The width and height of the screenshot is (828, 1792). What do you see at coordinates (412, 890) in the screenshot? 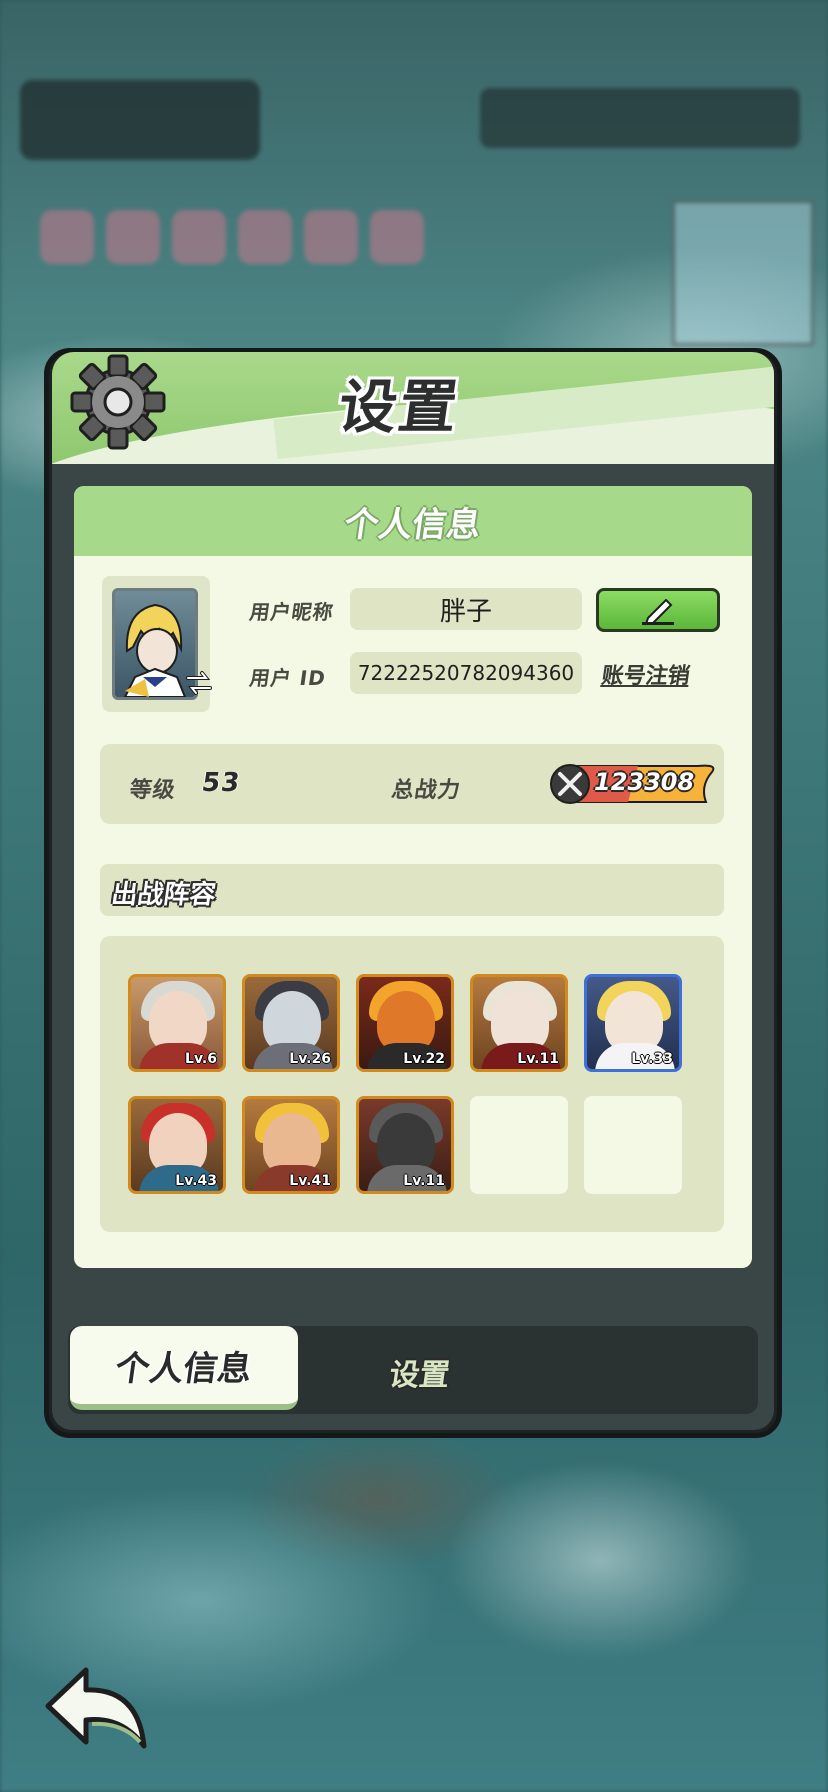
I see `lineup-header: 出战阵容` at bounding box center [412, 890].